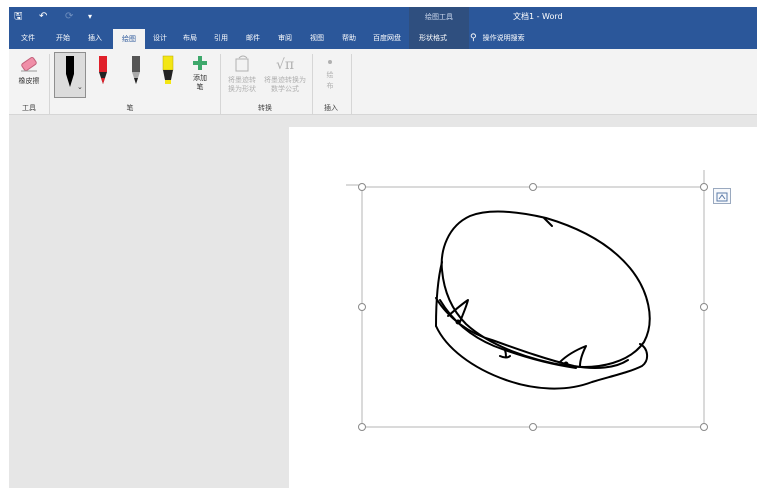 The height and width of the screenshot is (488, 757). Describe the element at coordinates (29, 64) in the screenshot. I see `eraser-icon` at that location.